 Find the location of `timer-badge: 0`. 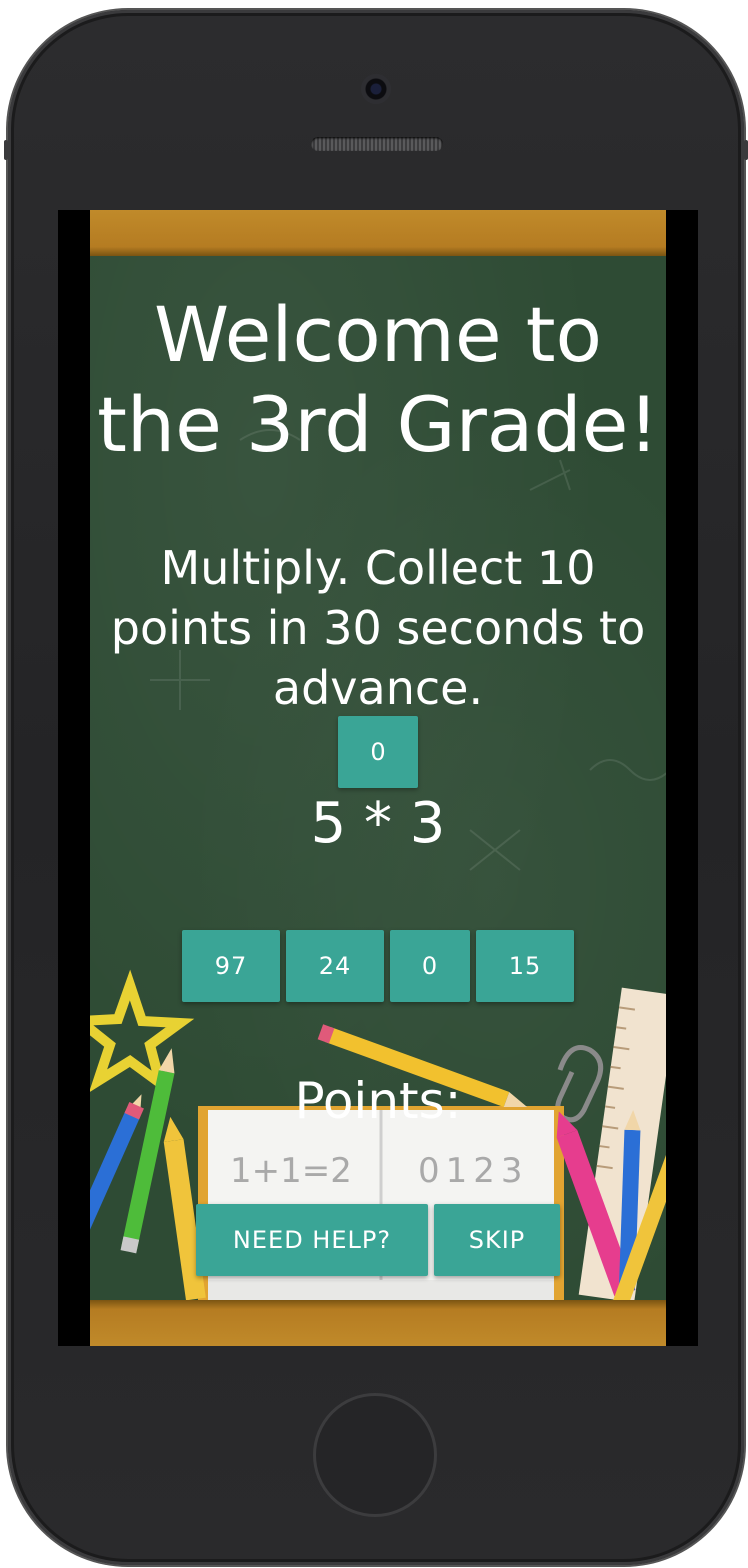

timer-badge: 0 is located at coordinates (378, 752).